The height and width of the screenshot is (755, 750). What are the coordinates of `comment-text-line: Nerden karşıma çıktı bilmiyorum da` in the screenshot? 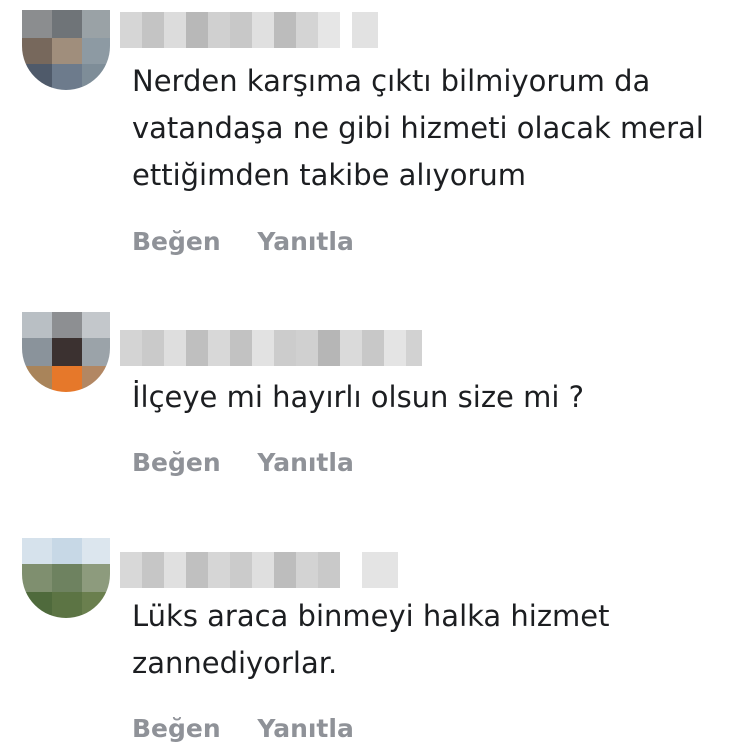 It's located at (391, 81).